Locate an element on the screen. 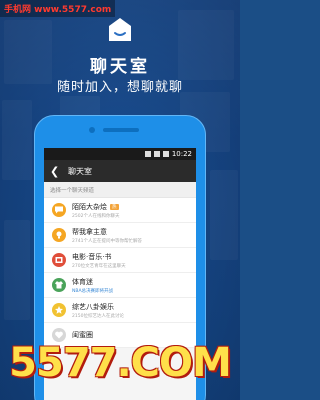  channel-name-label: 闺蜜圈 is located at coordinates (82, 334).